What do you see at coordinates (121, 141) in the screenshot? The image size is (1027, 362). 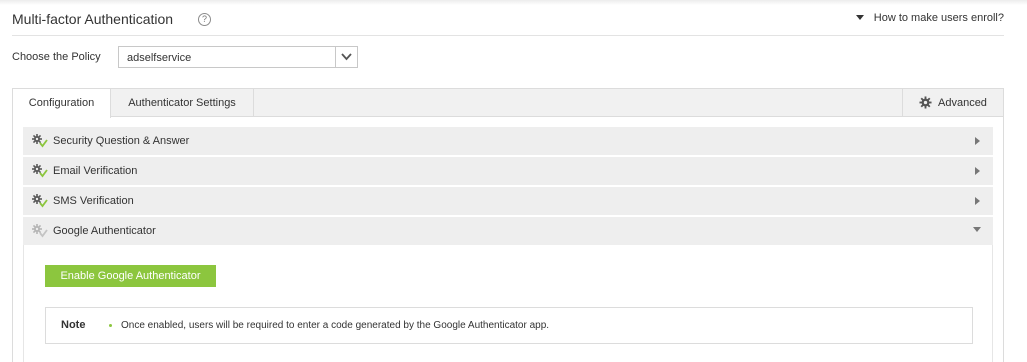 I see `accordion-label: Security Question & Answer` at bounding box center [121, 141].